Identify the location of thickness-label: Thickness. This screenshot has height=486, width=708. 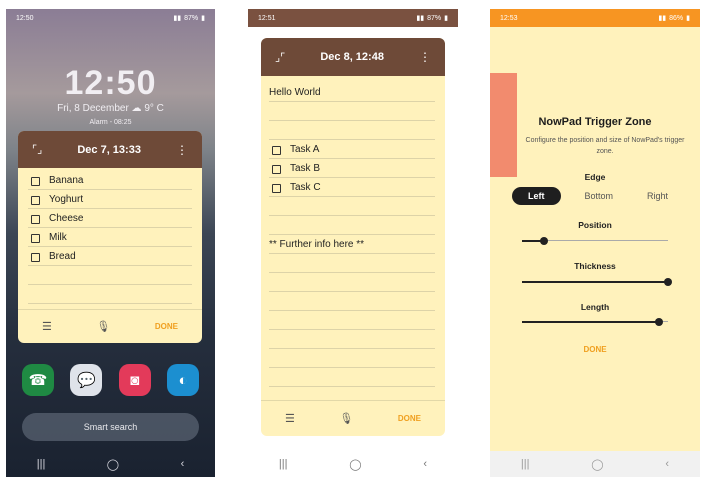
(595, 266).